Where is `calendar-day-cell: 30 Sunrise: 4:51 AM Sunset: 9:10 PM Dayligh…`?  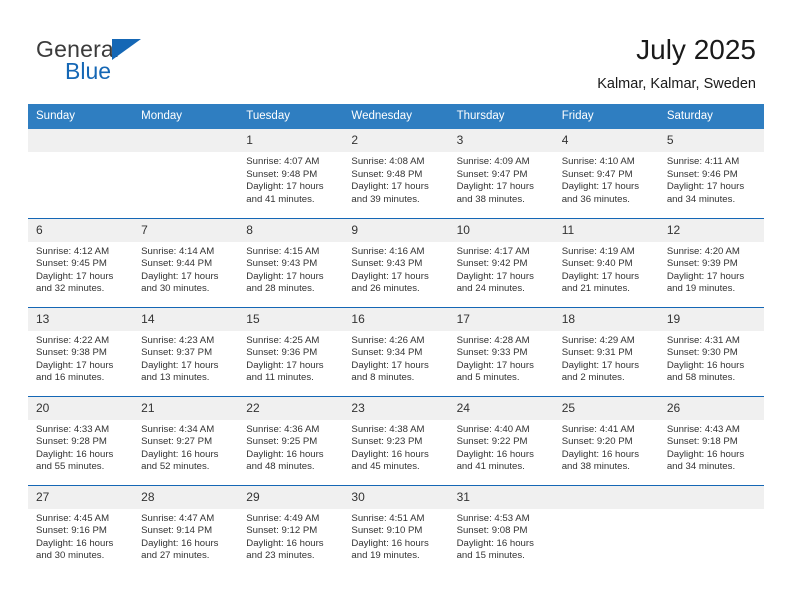 calendar-day-cell: 30 Sunrise: 4:51 AM Sunset: 9:10 PM Dayligh… is located at coordinates (396, 529).